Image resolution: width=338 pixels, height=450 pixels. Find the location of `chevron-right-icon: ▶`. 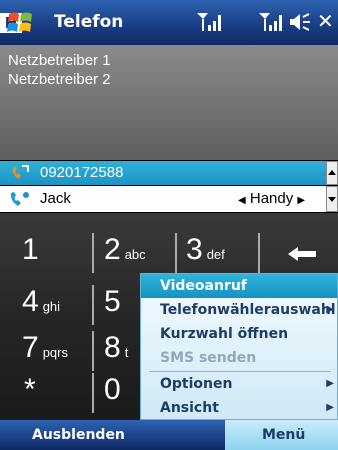

chevron-right-icon: ▶ is located at coordinates (301, 200).